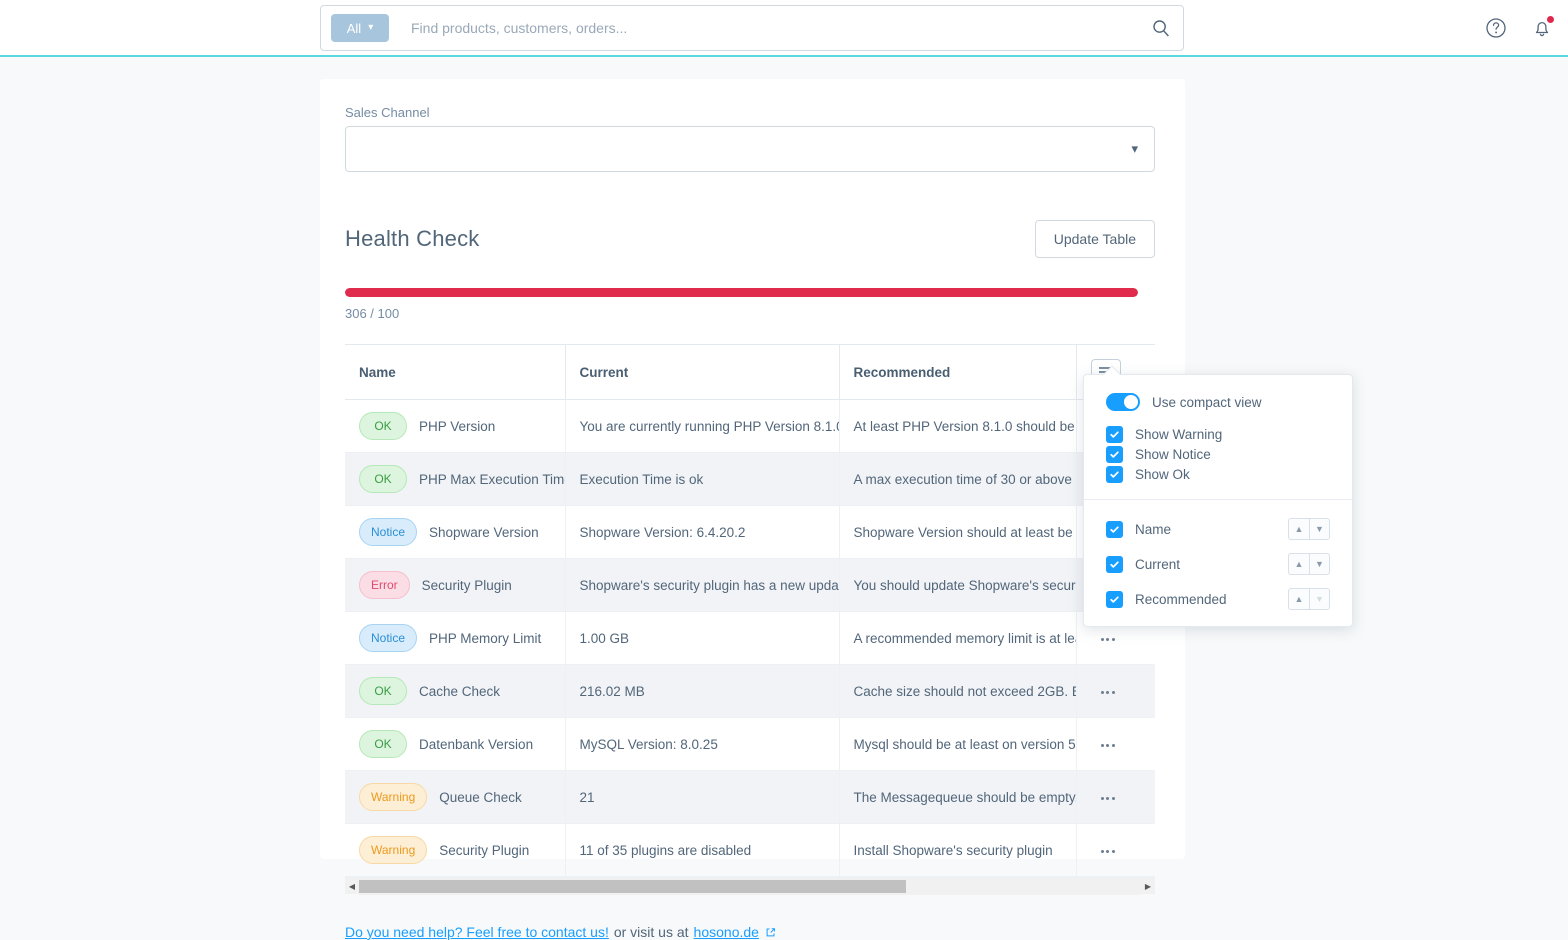  What do you see at coordinates (702, 638) in the screenshot?
I see `cell-current: 1.00 GB` at bounding box center [702, 638].